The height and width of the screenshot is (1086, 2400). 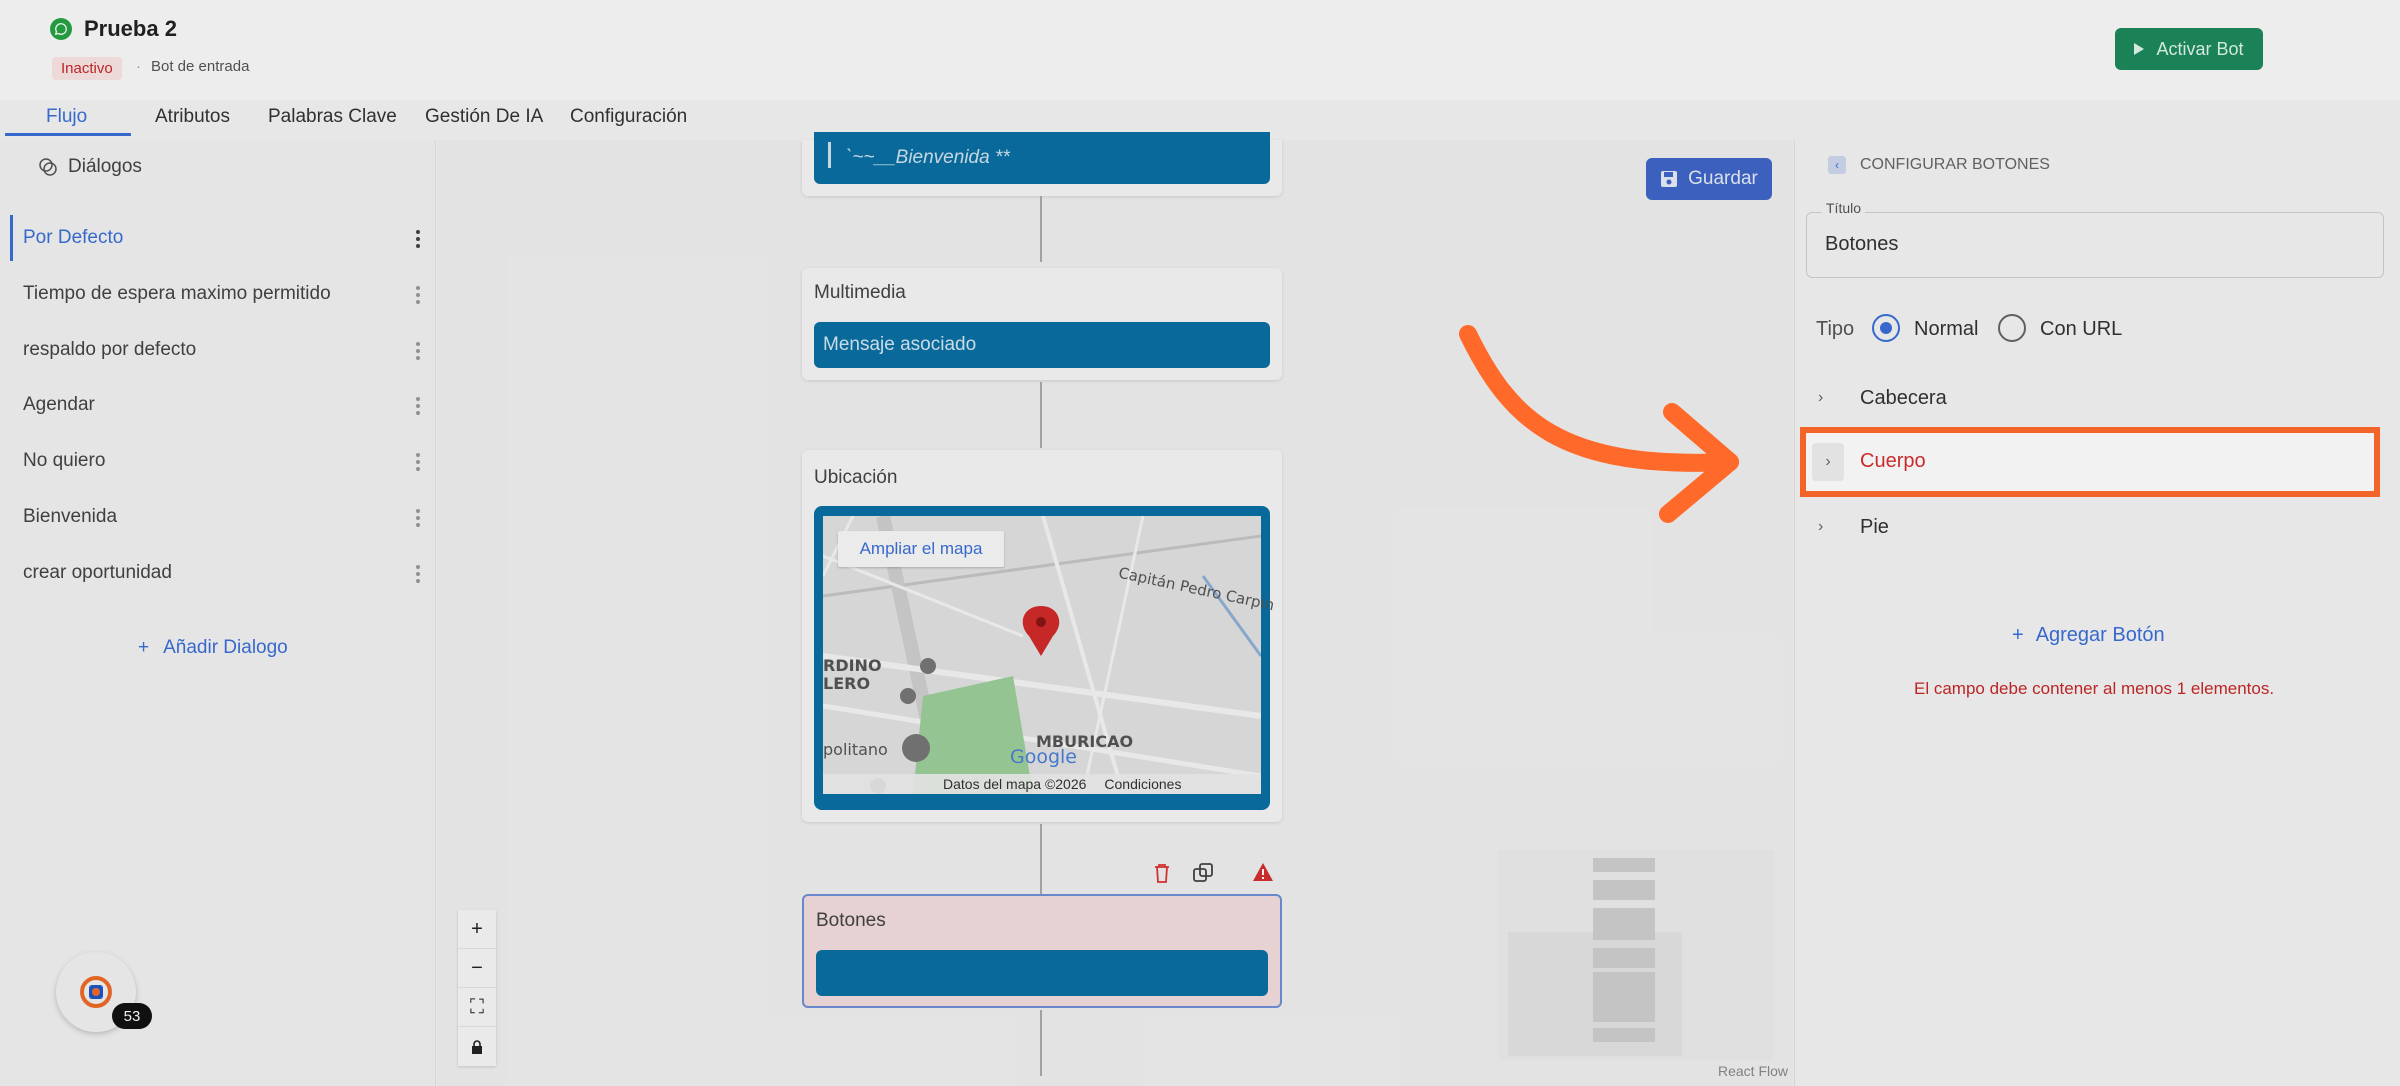 I want to click on tab-palabras-clave: Palabras Clave, so click(x=332, y=117).